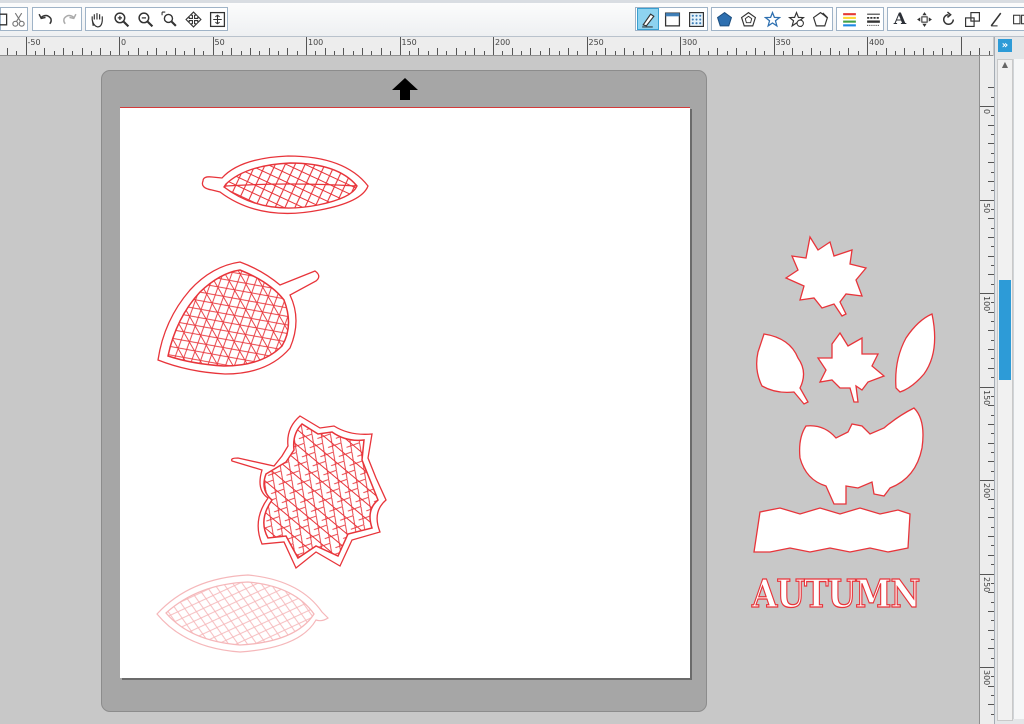 The height and width of the screenshot is (724, 1024). I want to click on vertical-scrollbar: ▲, so click(1005, 390).